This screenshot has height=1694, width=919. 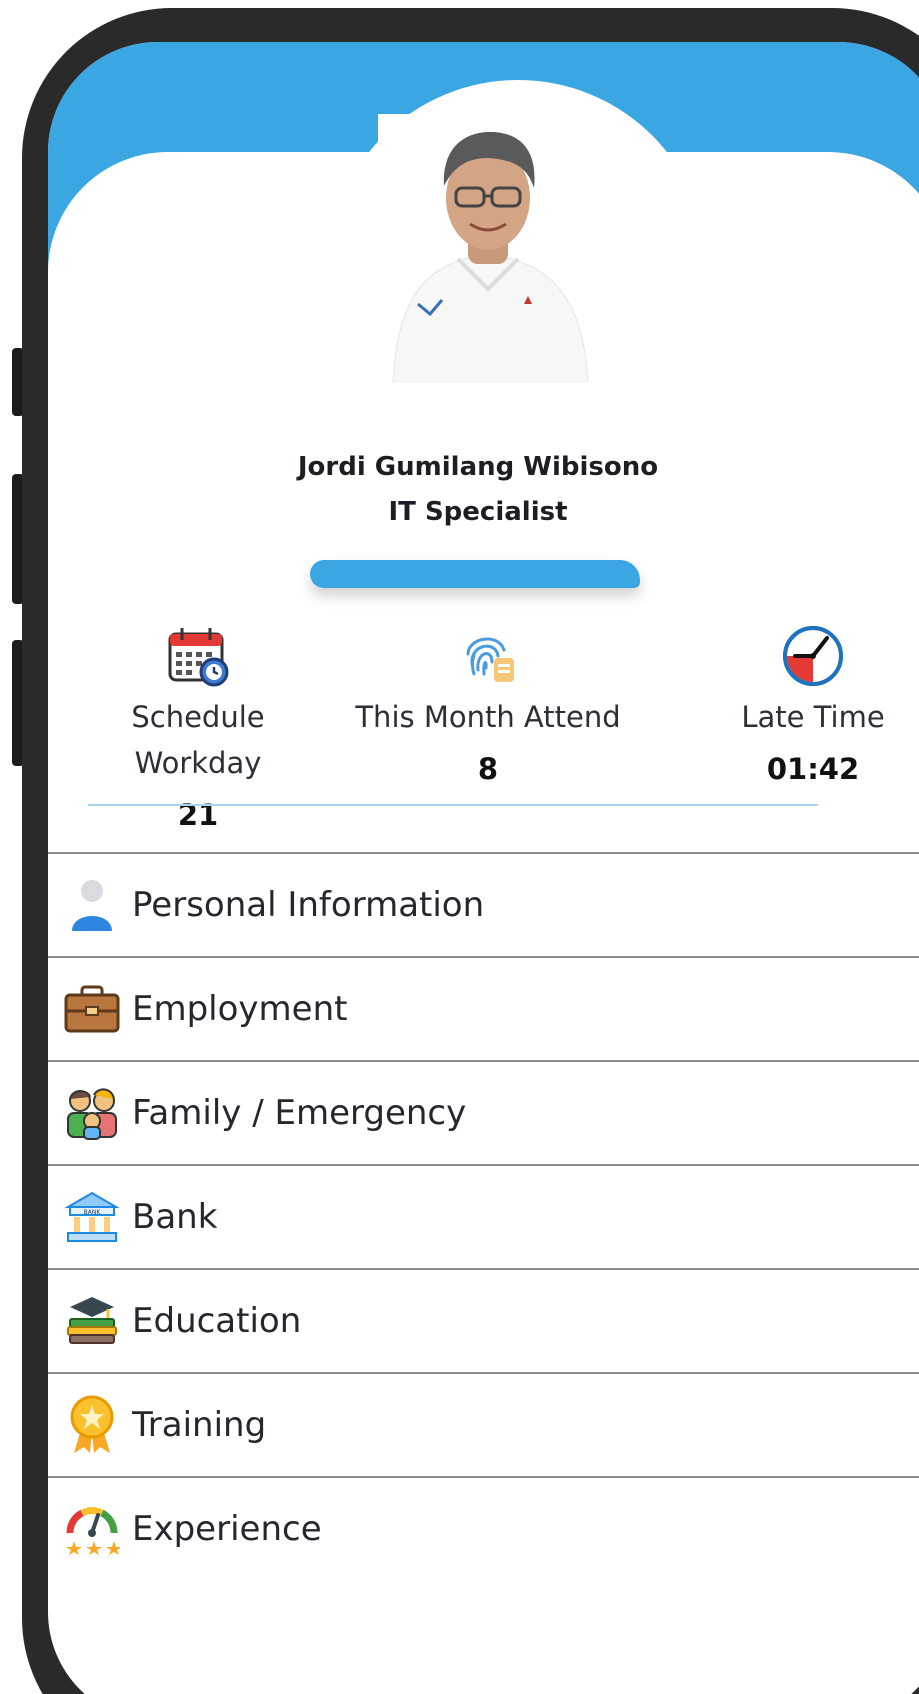 I want to click on menu-item-experience: Experience, so click(x=483, y=1528).